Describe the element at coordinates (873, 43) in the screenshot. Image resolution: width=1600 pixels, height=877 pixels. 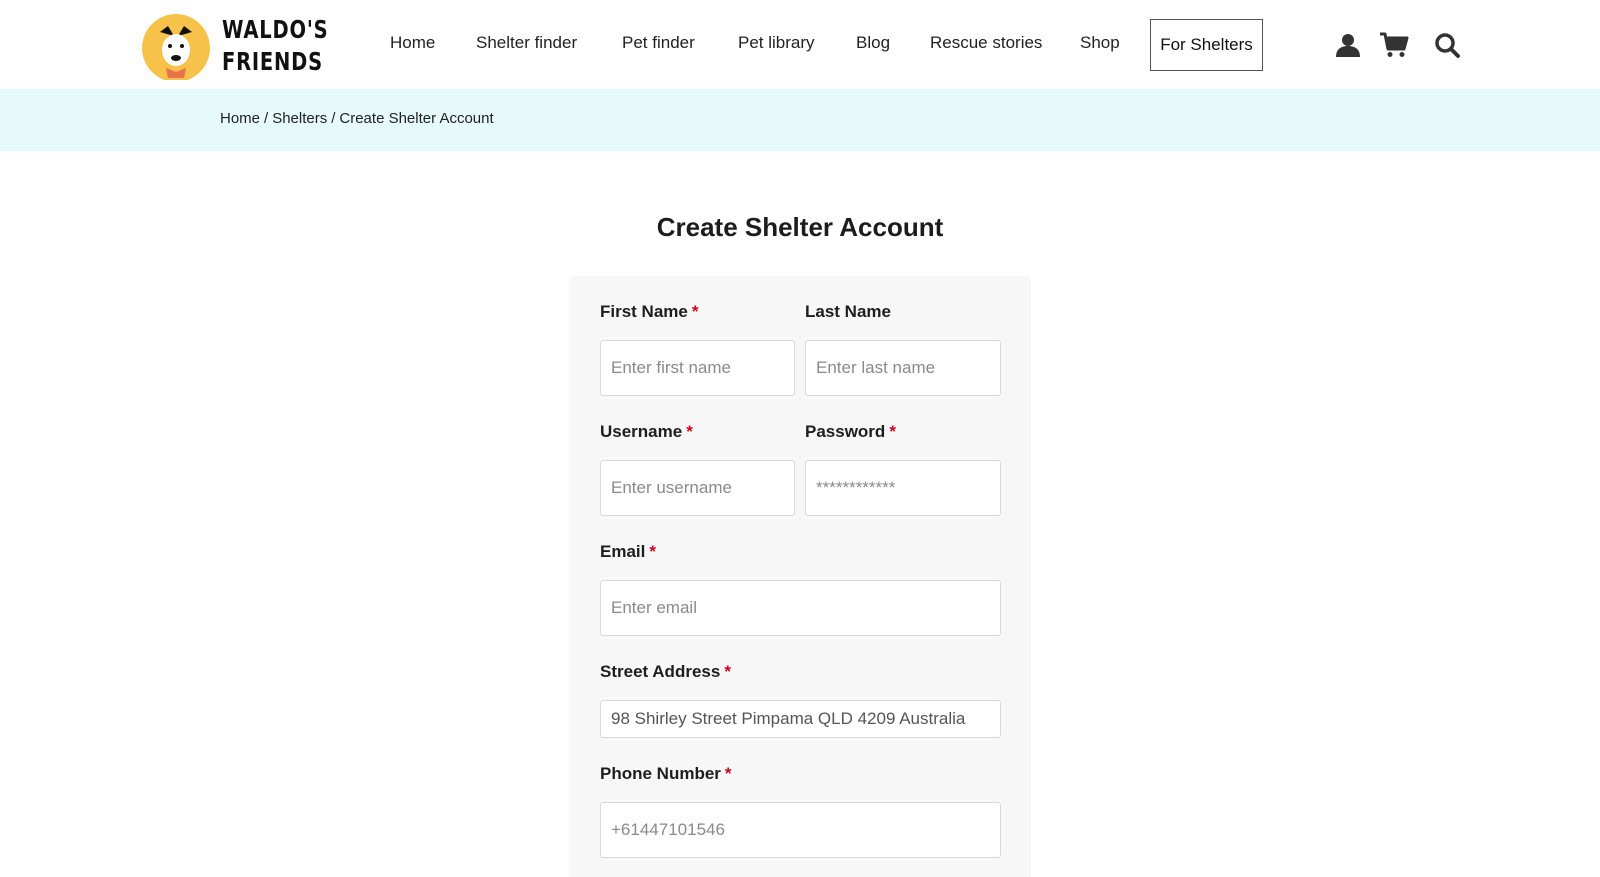
I see `nav-item-blog: Blog` at that location.